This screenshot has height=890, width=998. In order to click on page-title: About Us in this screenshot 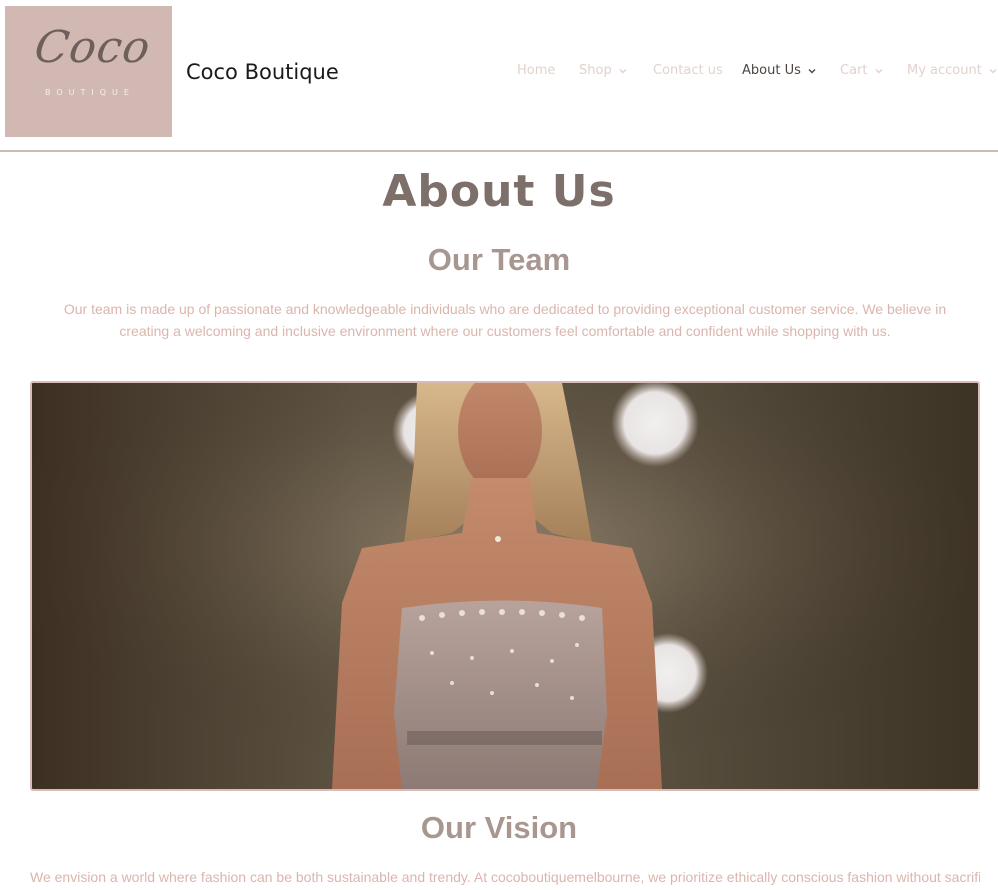, I will do `click(499, 191)`.